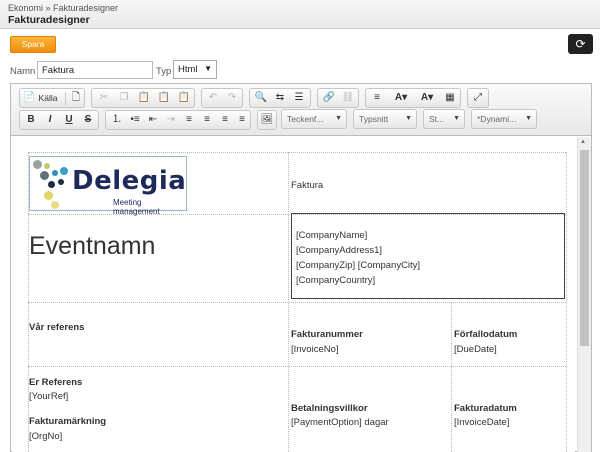  Describe the element at coordinates (46, 436) in the screenshot. I see `invoice-marking-value: [OrgNo]` at that location.